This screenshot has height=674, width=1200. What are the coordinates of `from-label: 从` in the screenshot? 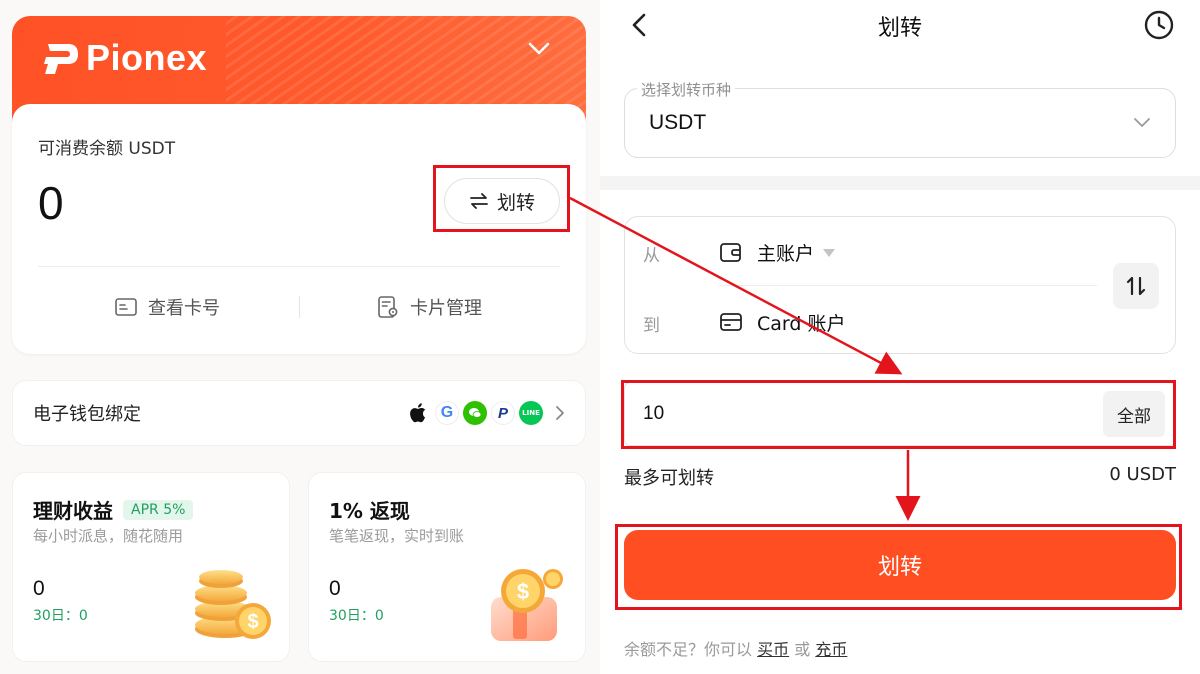 It's located at (651, 256).